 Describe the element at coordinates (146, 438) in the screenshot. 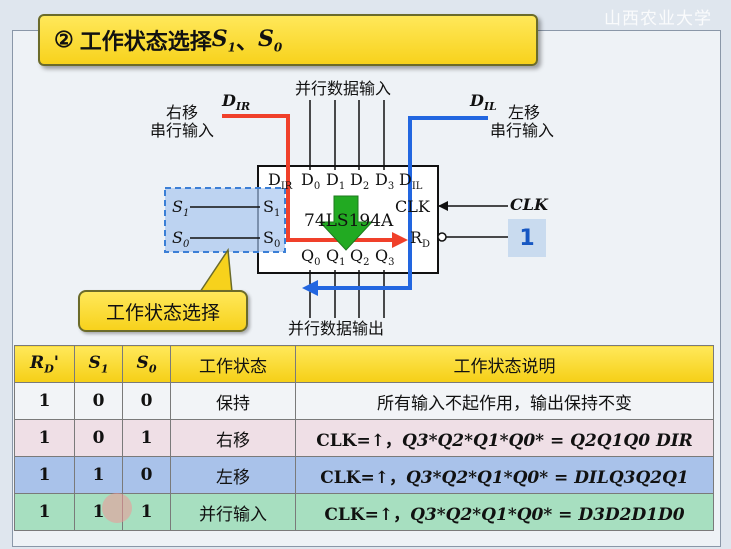

I see `cell-s0: 1` at that location.